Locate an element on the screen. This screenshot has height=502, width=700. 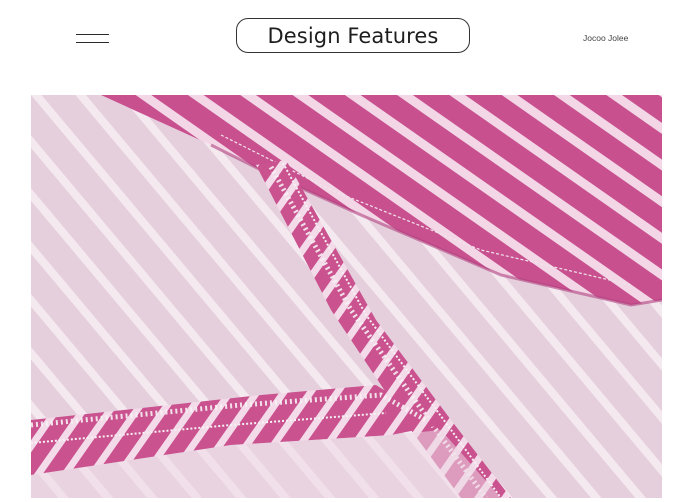
section-title-text: Design Features is located at coordinates (353, 35).